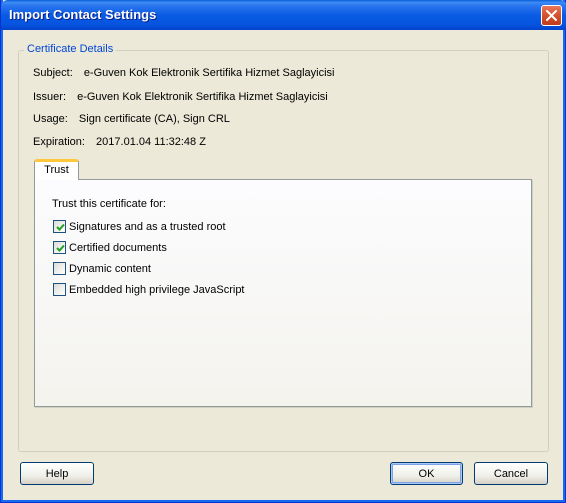 Image resolution: width=566 pixels, height=503 pixels. I want to click on issuer-label: Issuer:, so click(50, 97).